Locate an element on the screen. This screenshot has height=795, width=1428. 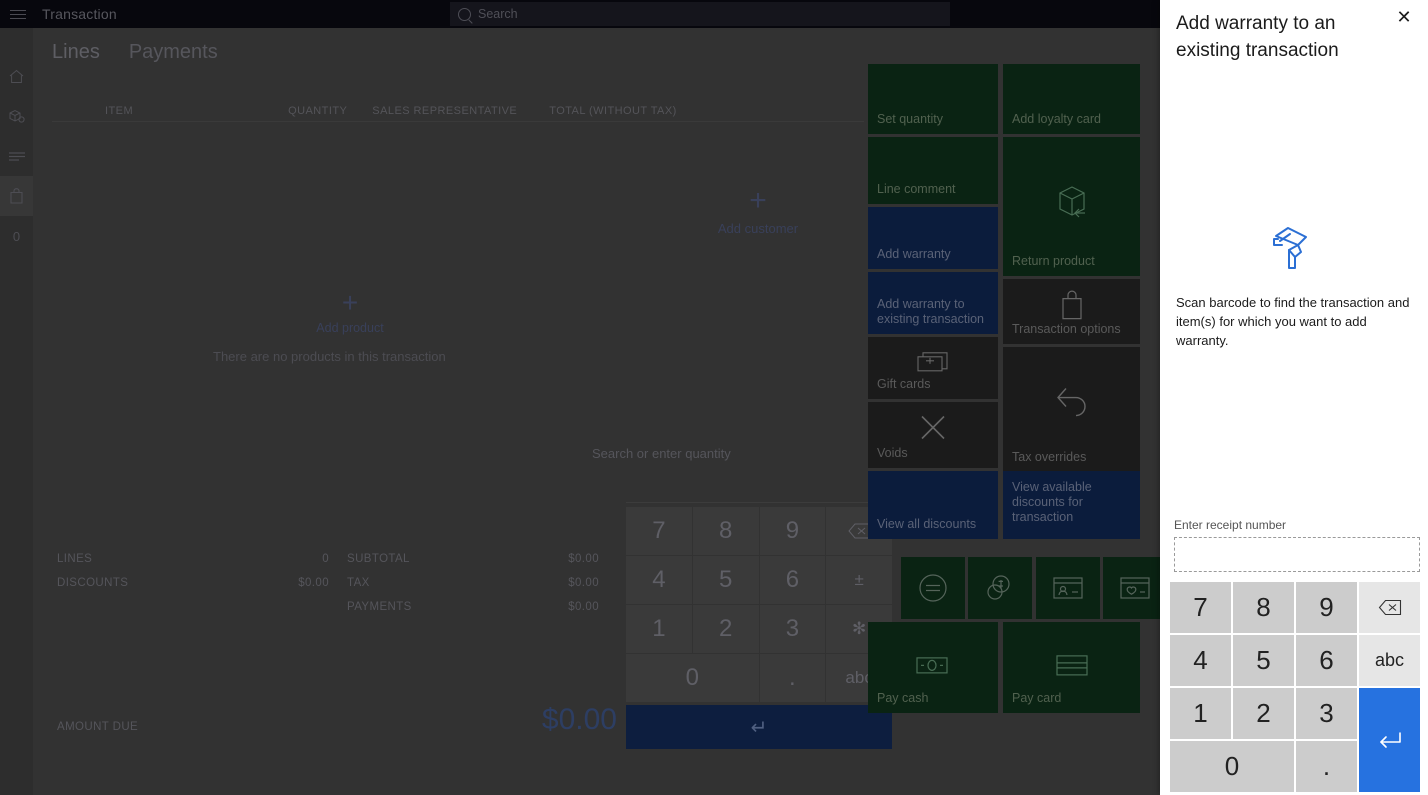
totals-label-lines: LINES is located at coordinates (75, 559).